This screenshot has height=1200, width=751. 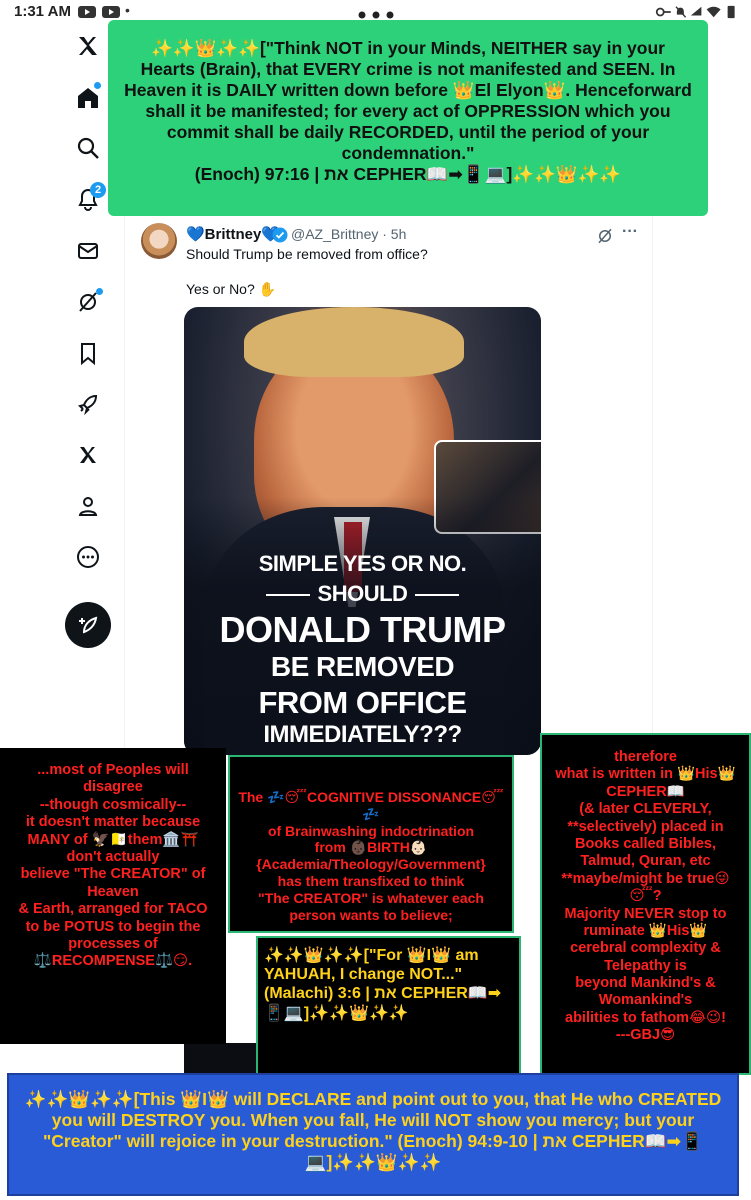 I want to click on image-text-should: SHOULD, so click(x=362, y=593).